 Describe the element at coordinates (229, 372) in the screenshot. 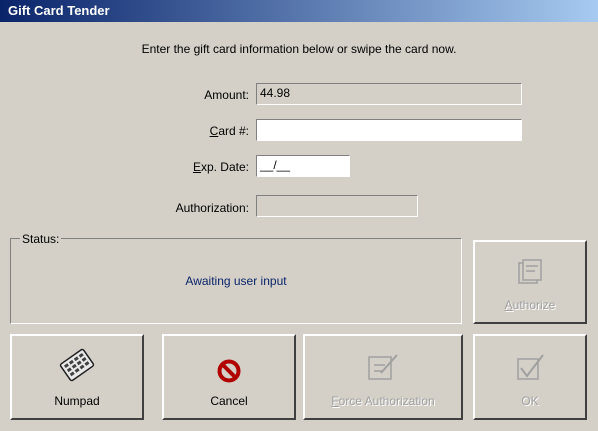

I see `cancel-icon` at that location.